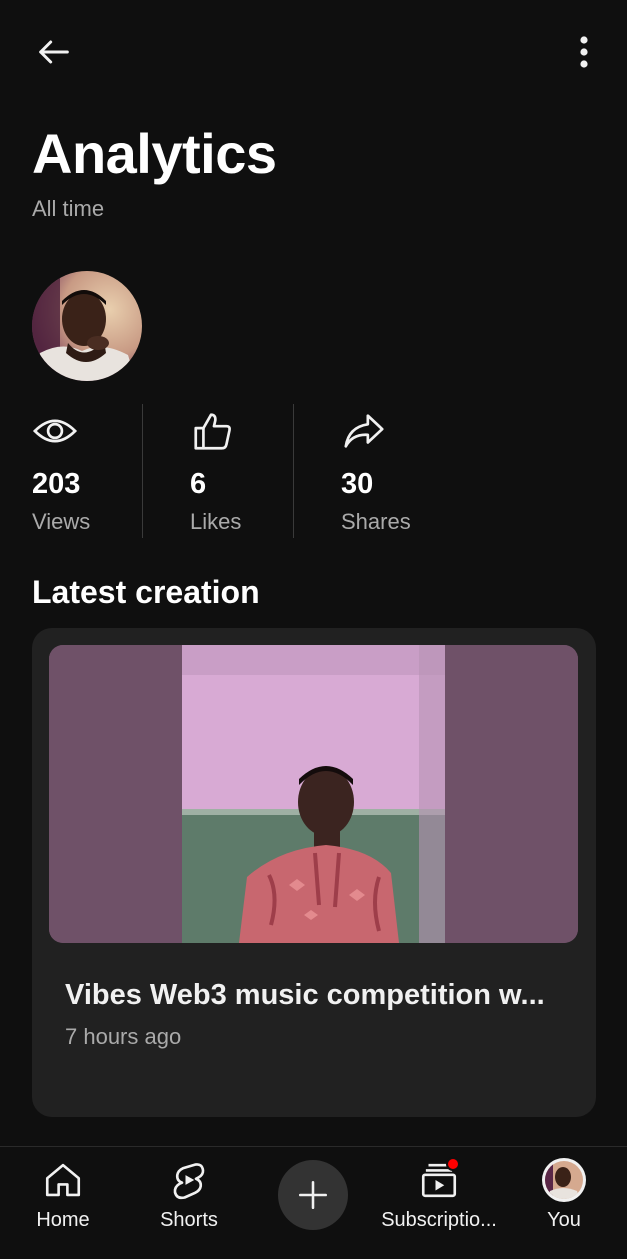 This screenshot has height=1259, width=627. What do you see at coordinates (391, 471) in the screenshot?
I see `stat-shares: 30 Shares` at bounding box center [391, 471].